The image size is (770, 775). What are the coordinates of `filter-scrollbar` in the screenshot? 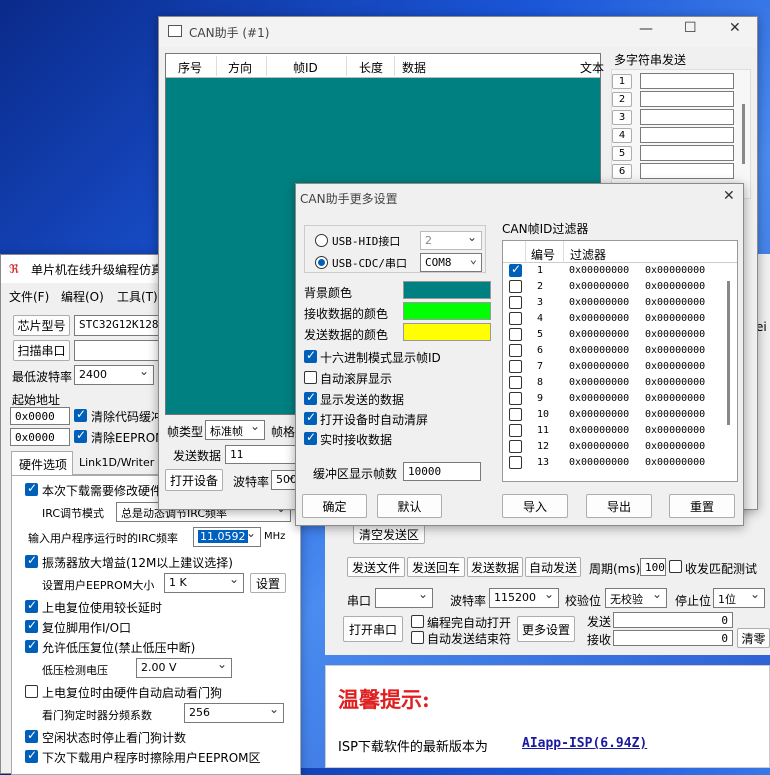 It's located at (728, 353).